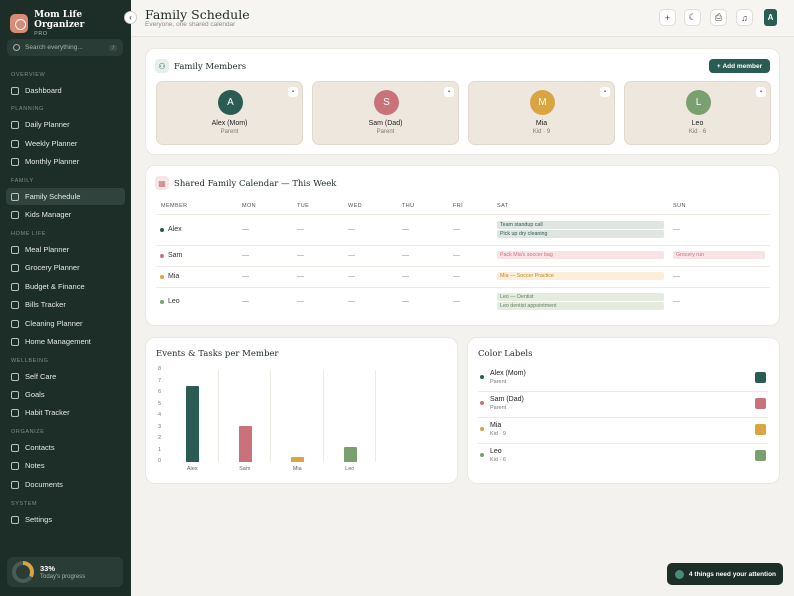  I want to click on sidebar-item-documents: Documents, so click(65, 484).